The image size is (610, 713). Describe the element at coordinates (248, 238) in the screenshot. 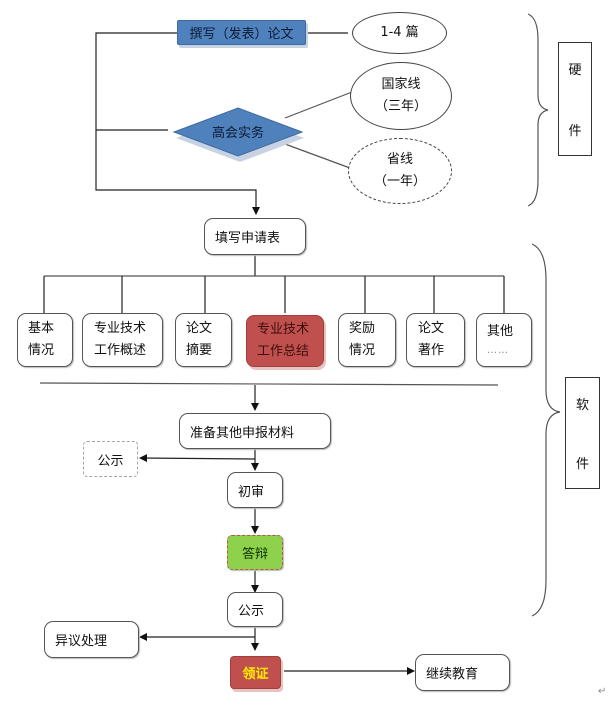

I see `application-form-label: 填写申请表` at that location.